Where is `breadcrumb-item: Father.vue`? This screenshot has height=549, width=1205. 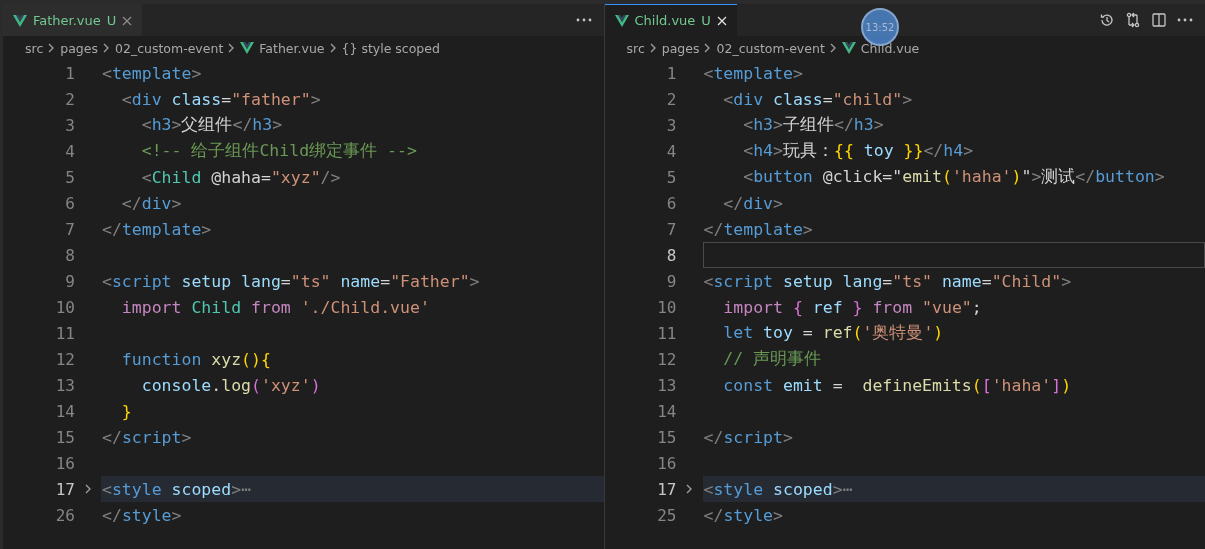 breadcrumb-item: Father.vue is located at coordinates (292, 48).